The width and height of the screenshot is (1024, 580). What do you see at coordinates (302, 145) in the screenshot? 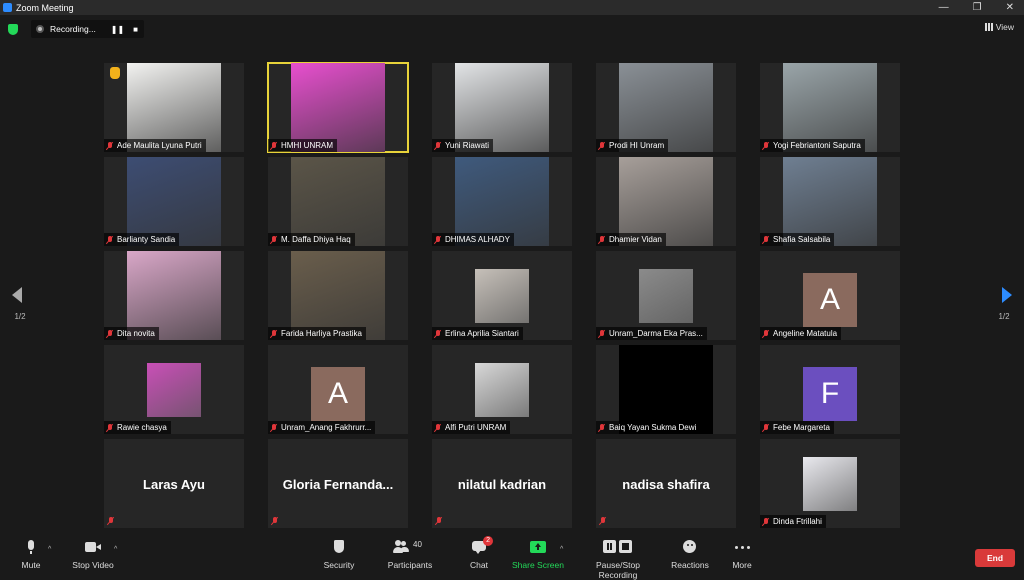
I see `participant-name-bar: HMHI UNRAM` at bounding box center [302, 145].